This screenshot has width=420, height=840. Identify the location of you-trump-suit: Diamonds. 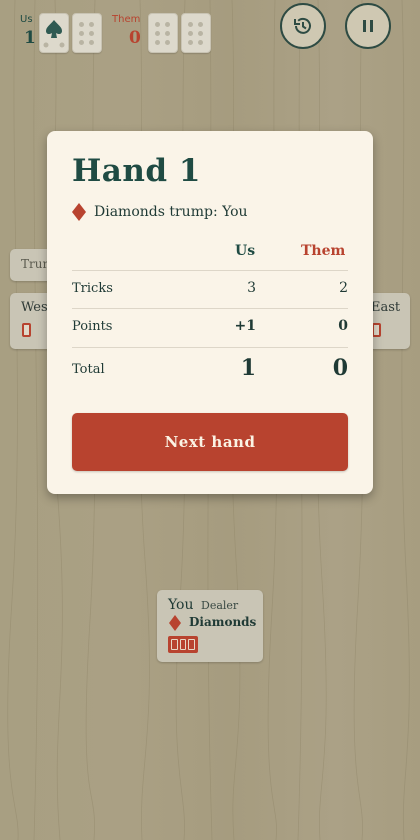
(223, 622).